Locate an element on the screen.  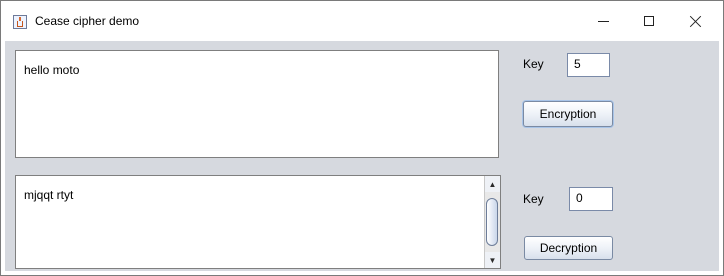
encrypt-key-label: Key is located at coordinates (533, 64).